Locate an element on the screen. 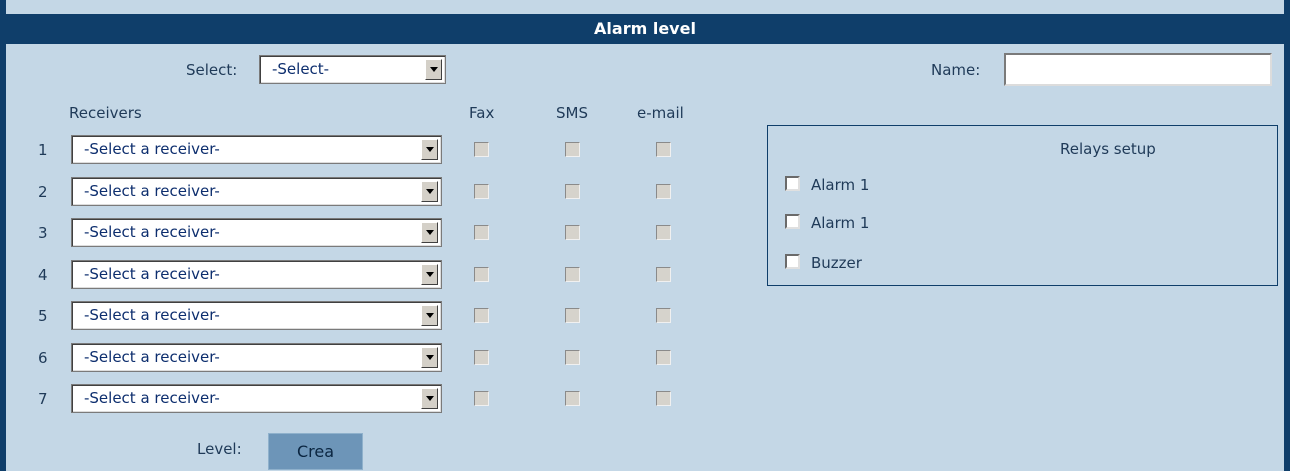  panel-title: Alarm level is located at coordinates (645, 29).